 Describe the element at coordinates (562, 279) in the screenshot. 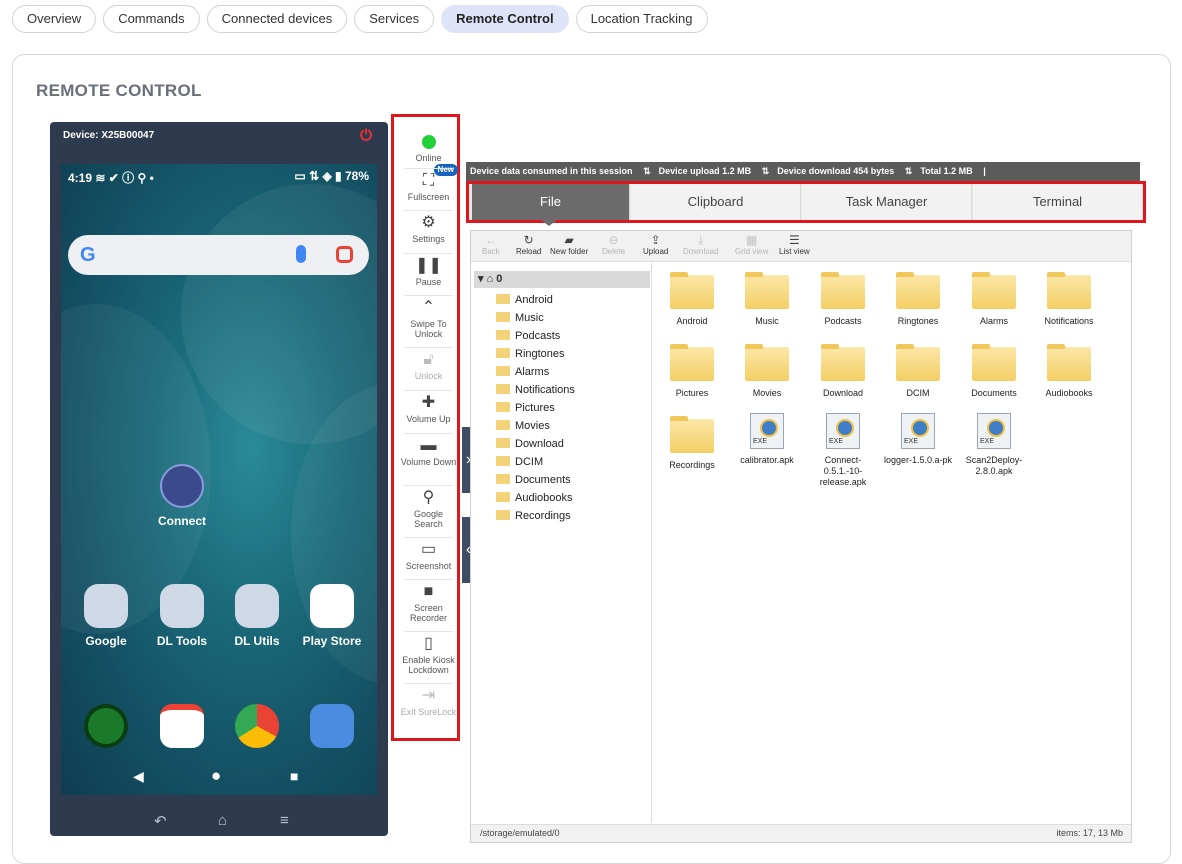

I see `tree-root: ▾ ⌂ 0` at that location.